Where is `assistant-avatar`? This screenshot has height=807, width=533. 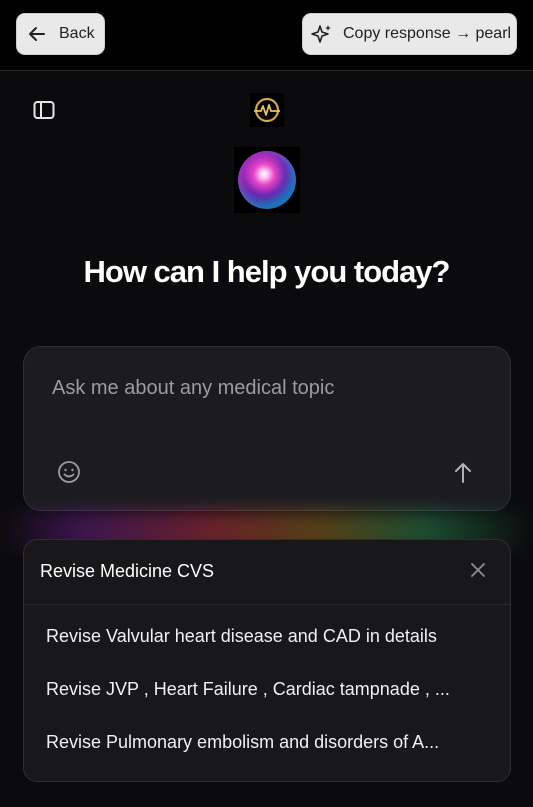
assistant-avatar is located at coordinates (267, 180).